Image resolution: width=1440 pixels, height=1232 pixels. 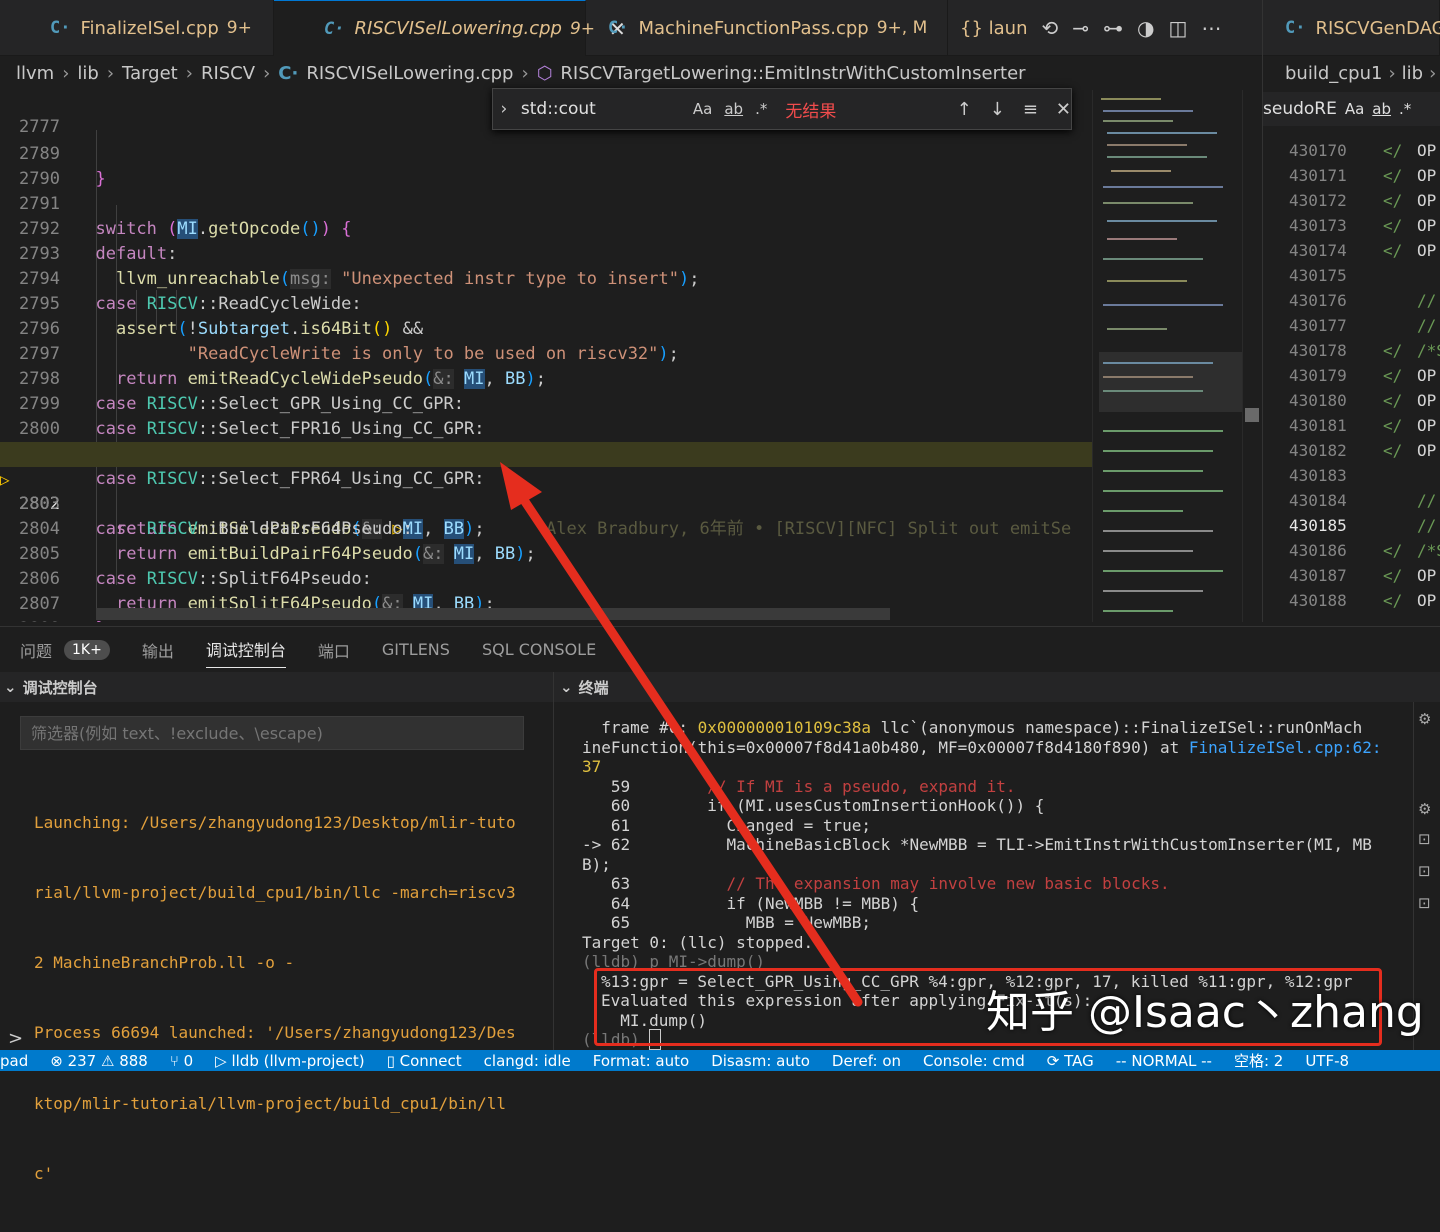 I want to click on status-item: pad, so click(x=14, y=1061).